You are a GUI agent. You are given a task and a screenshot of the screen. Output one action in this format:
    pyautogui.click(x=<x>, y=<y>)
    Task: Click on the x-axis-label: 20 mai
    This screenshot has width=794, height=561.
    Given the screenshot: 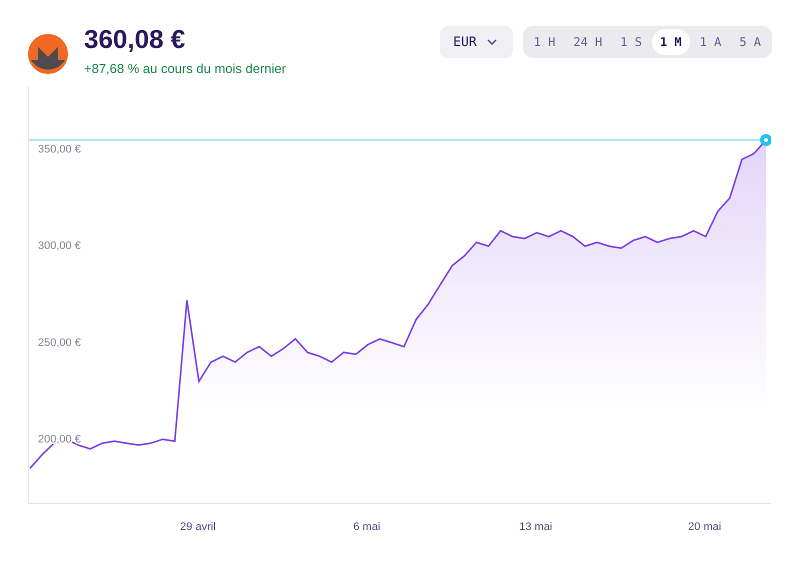 What is the action you would take?
    pyautogui.click(x=705, y=527)
    